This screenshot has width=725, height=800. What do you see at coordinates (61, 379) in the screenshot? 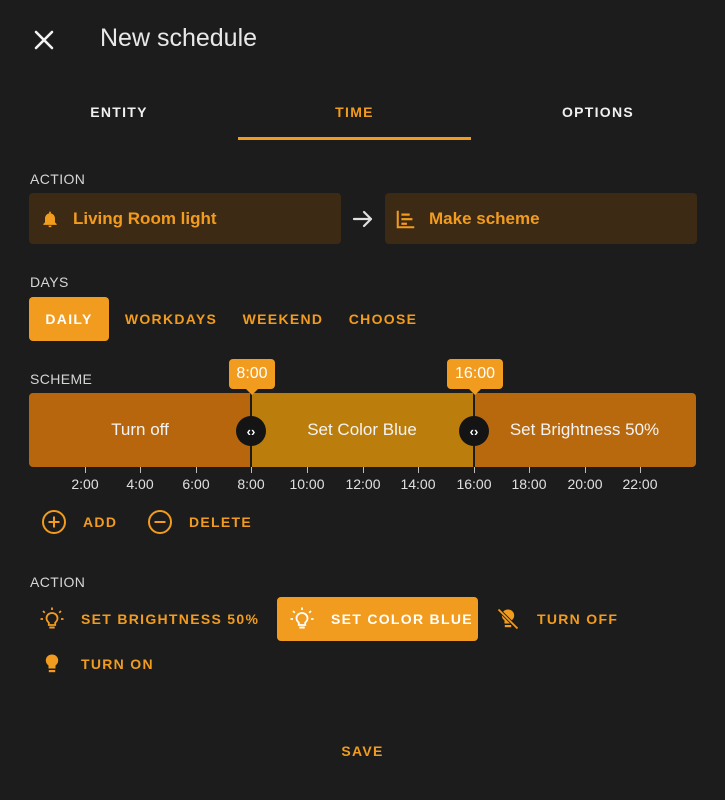
I see `scheme-section-label: SCHEME` at bounding box center [61, 379].